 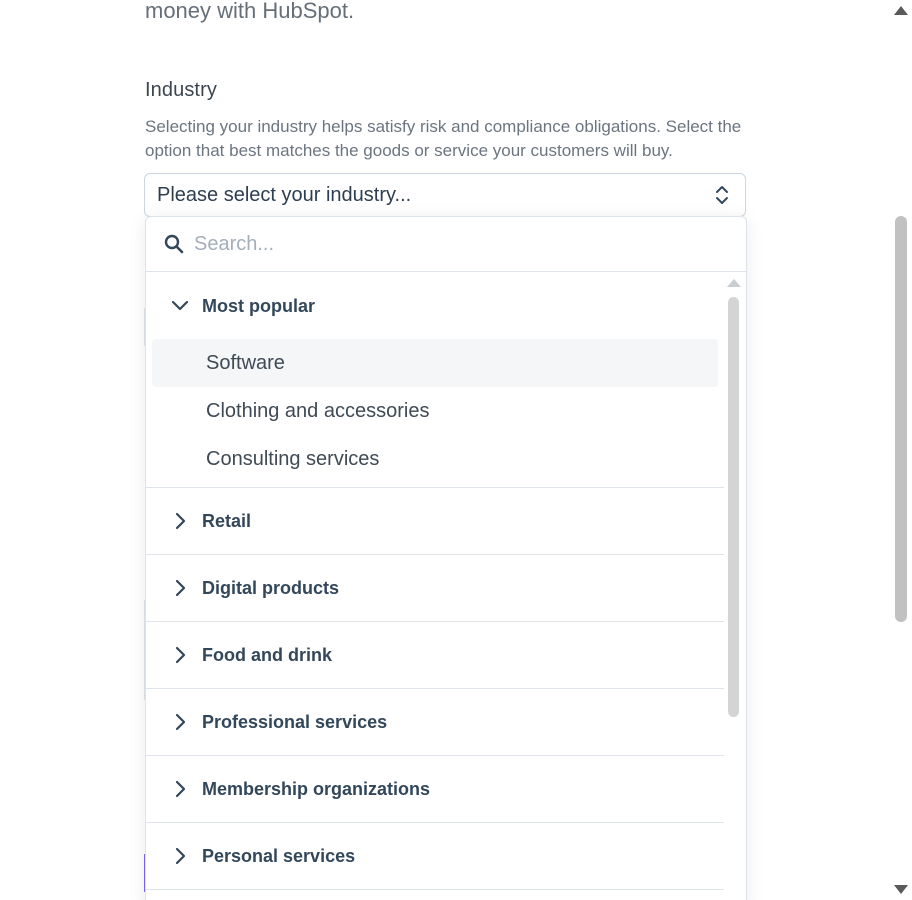 I want to click on group-label: Membership organizations, so click(x=316, y=788).